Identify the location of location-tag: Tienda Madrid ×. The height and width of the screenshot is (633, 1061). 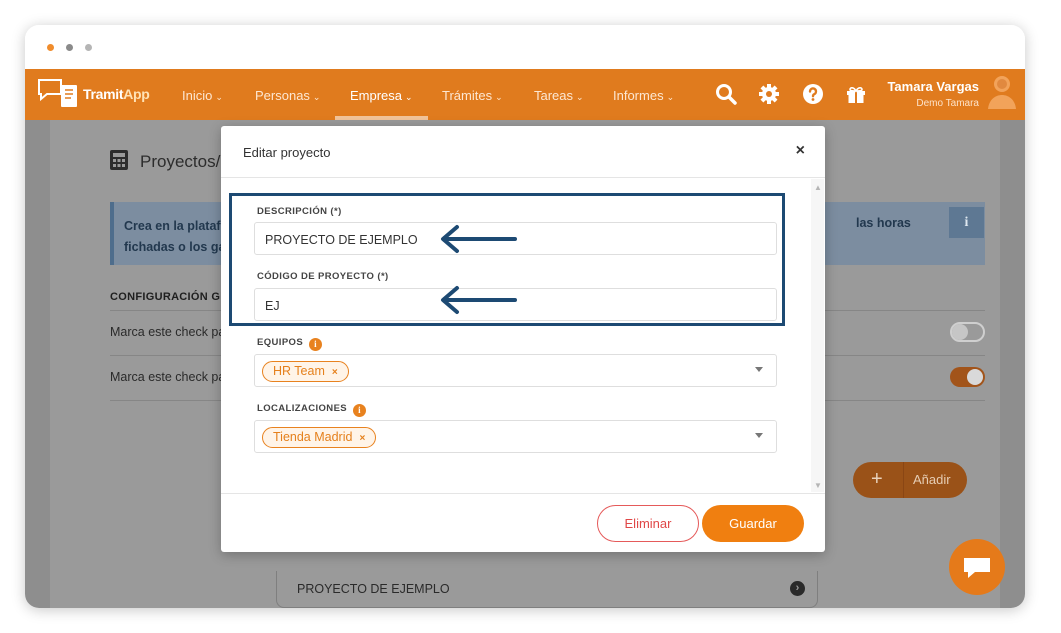
(319, 437).